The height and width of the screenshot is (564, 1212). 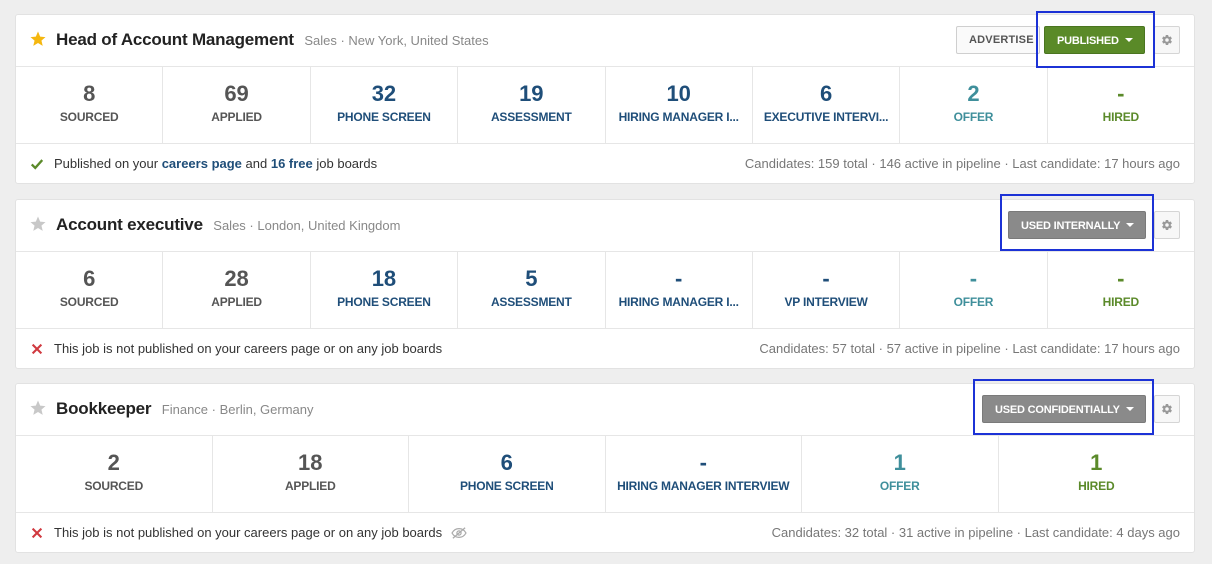 What do you see at coordinates (89, 93) in the screenshot?
I see `stat-value: 8` at bounding box center [89, 93].